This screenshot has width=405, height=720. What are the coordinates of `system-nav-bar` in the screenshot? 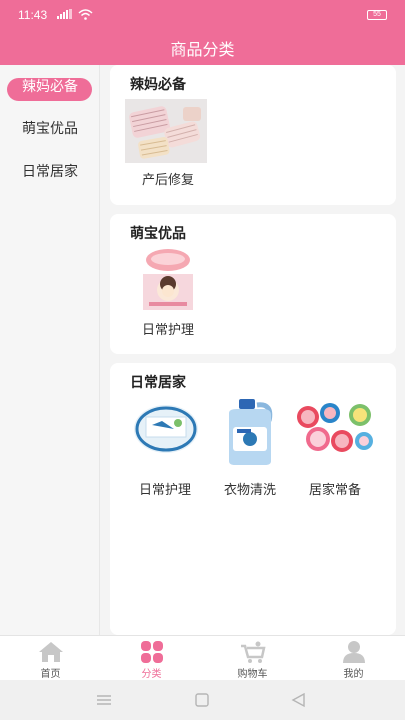 It's located at (202, 700).